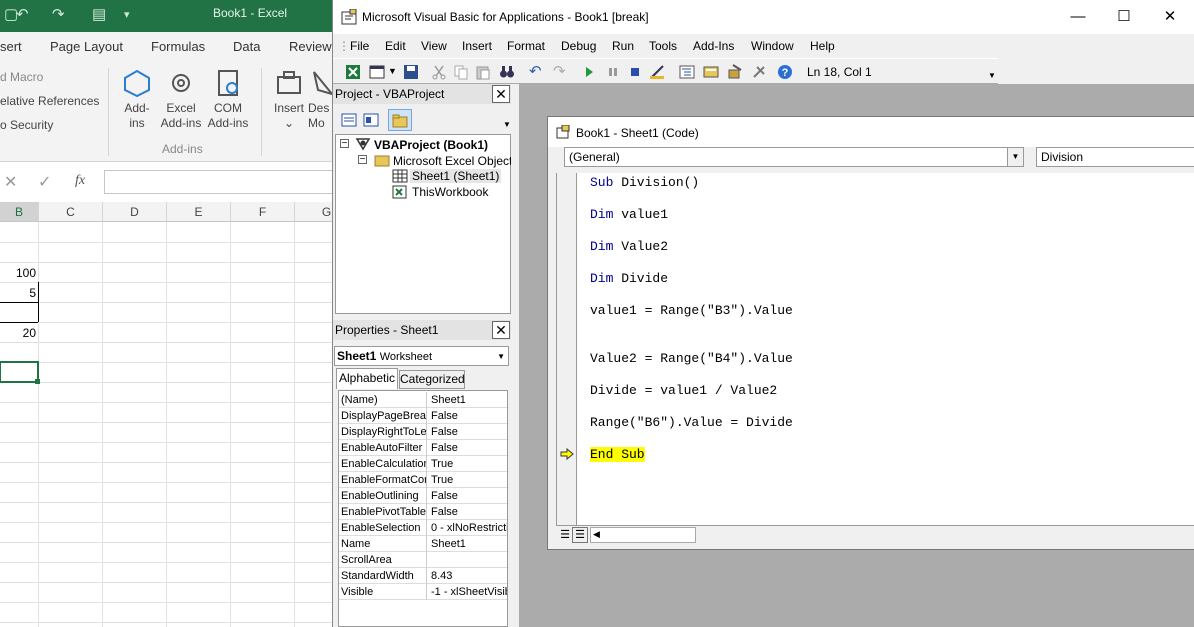 The image size is (1194, 627). What do you see at coordinates (1124, 17) in the screenshot?
I see `maximize-button: ☐` at bounding box center [1124, 17].